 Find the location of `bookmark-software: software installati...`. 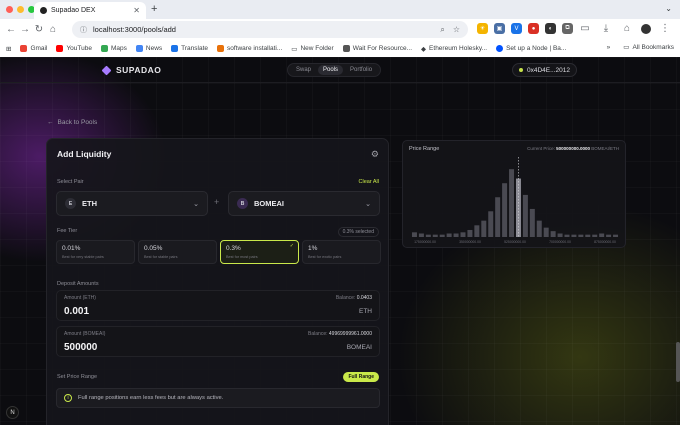

bookmark-software: software installati... is located at coordinates (249, 48).